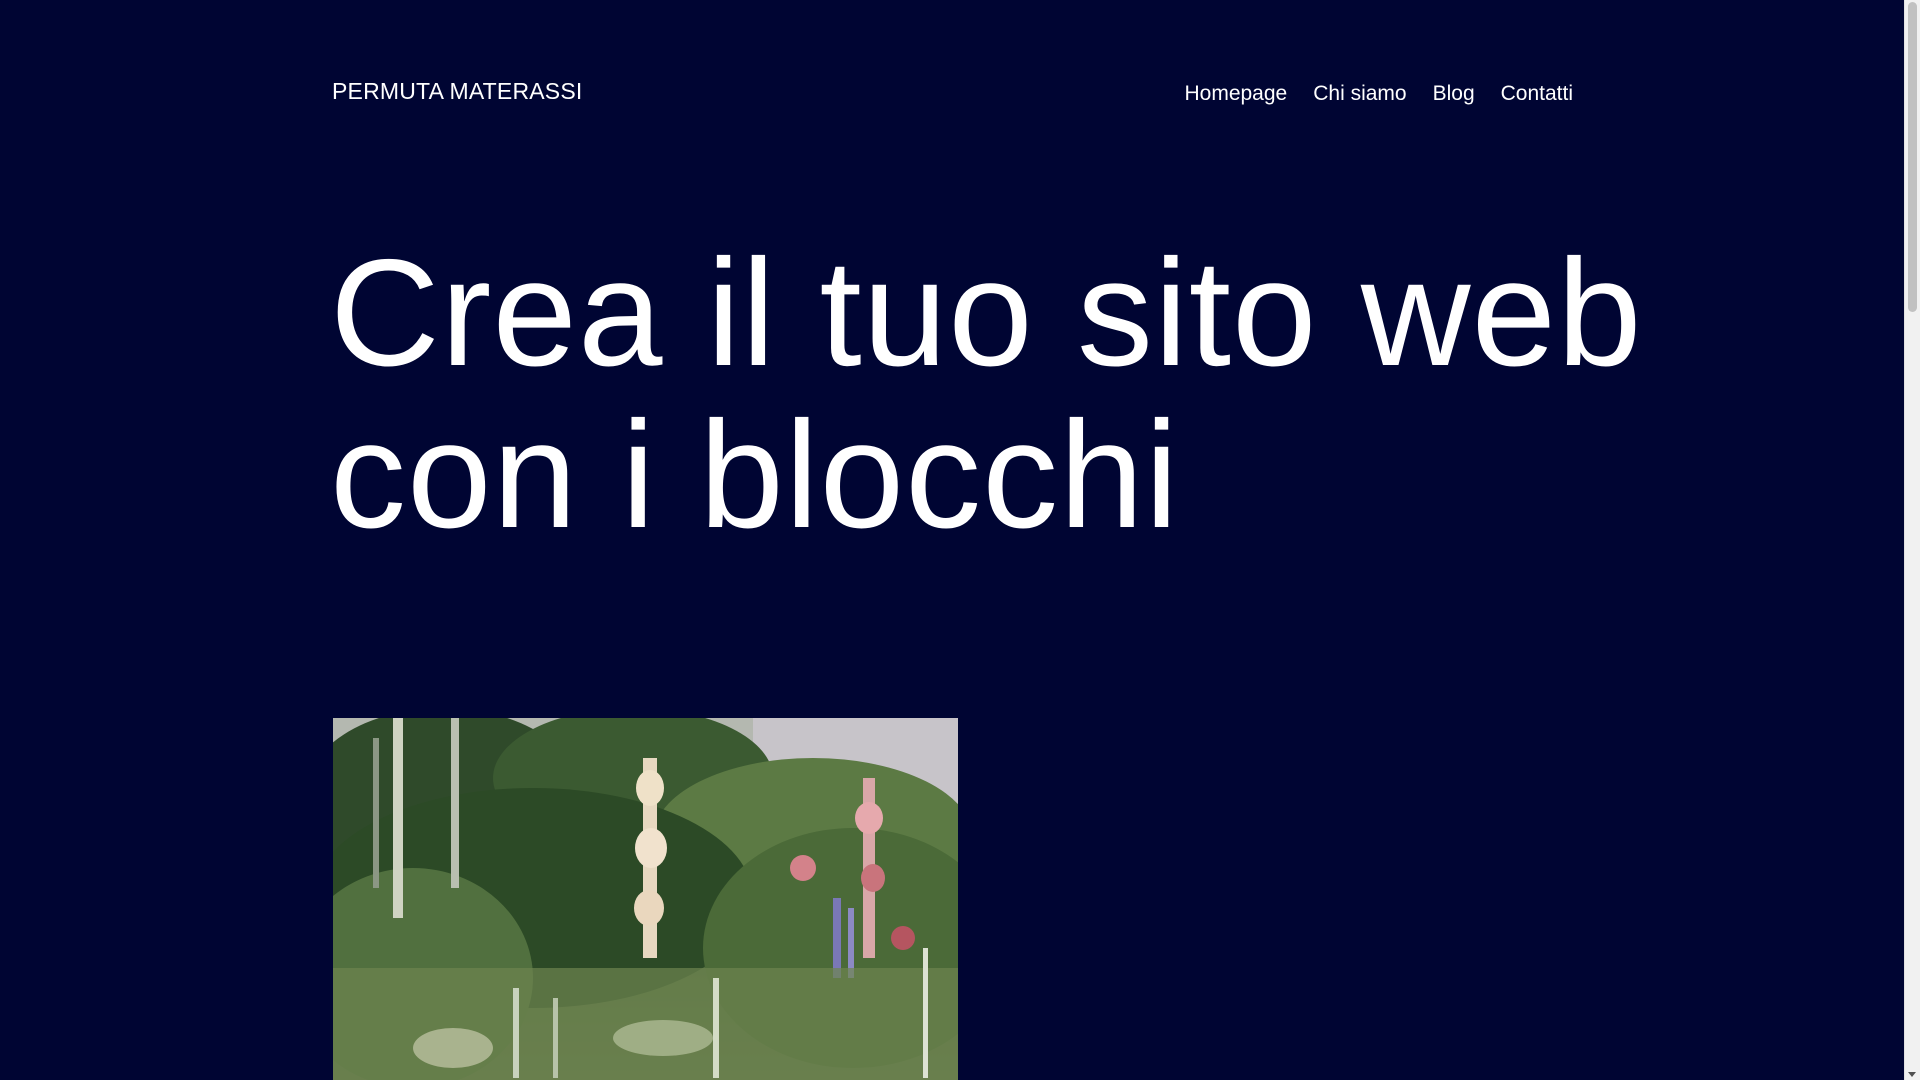 This screenshot has height=1080, width=1920. I want to click on painting-illustration, so click(645, 899).